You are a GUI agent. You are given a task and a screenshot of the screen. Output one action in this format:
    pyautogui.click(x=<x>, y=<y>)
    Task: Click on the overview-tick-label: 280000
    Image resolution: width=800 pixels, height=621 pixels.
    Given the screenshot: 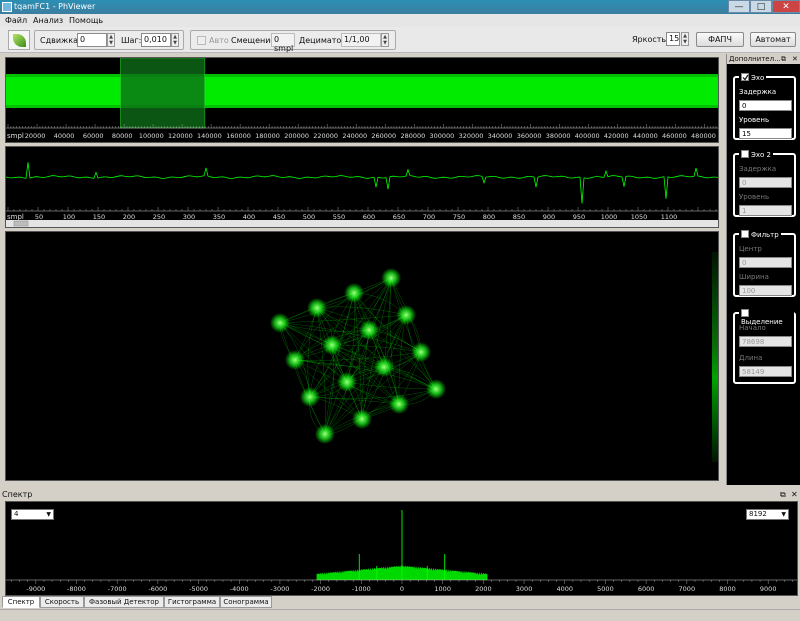 What is the action you would take?
    pyautogui.click(x=412, y=136)
    